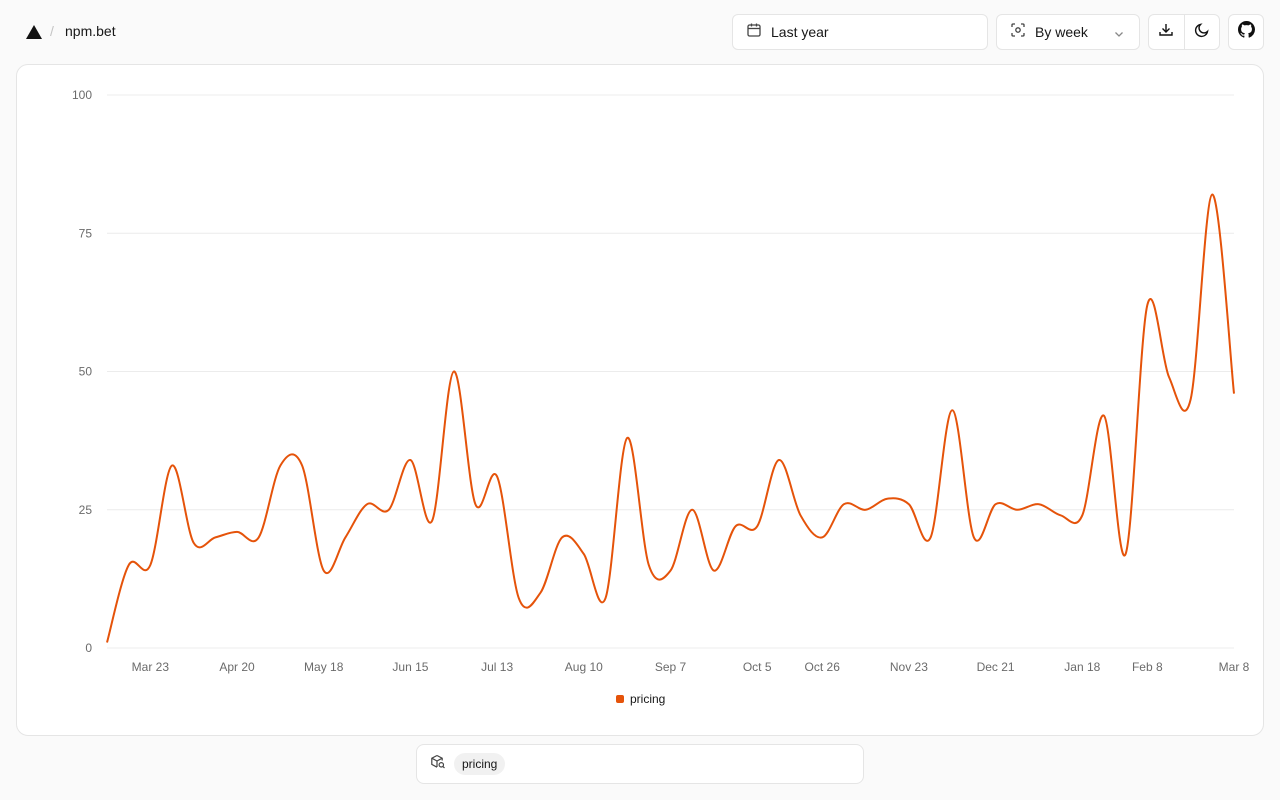 This screenshot has width=1280, height=800. I want to click on package-search-bar: pricing, so click(640, 764).